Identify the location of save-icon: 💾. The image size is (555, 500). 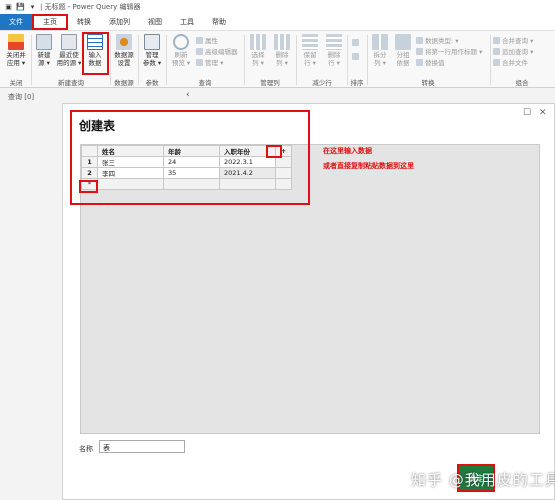
(20, 7).